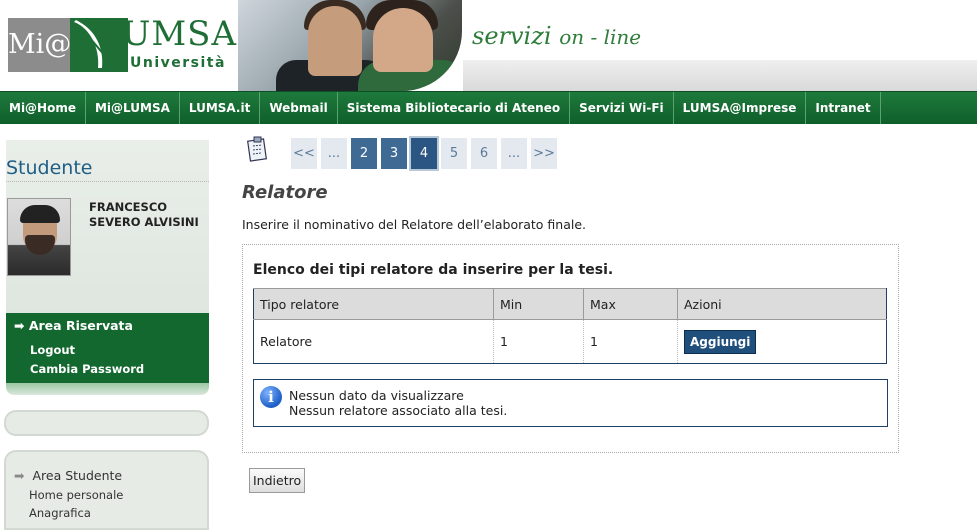  Describe the element at coordinates (394, 153) in the screenshot. I see `pager-step-3: 3` at that location.